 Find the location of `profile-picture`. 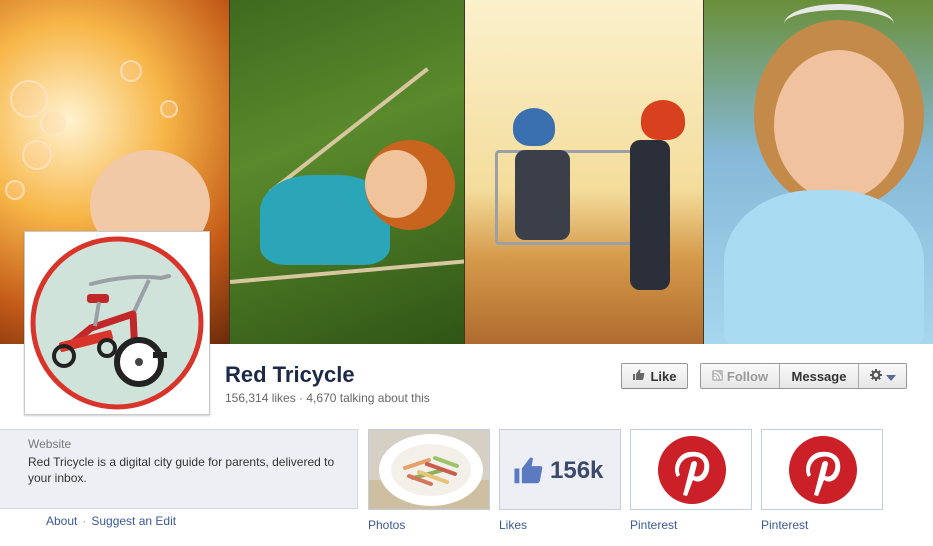

profile-picture is located at coordinates (117, 323).